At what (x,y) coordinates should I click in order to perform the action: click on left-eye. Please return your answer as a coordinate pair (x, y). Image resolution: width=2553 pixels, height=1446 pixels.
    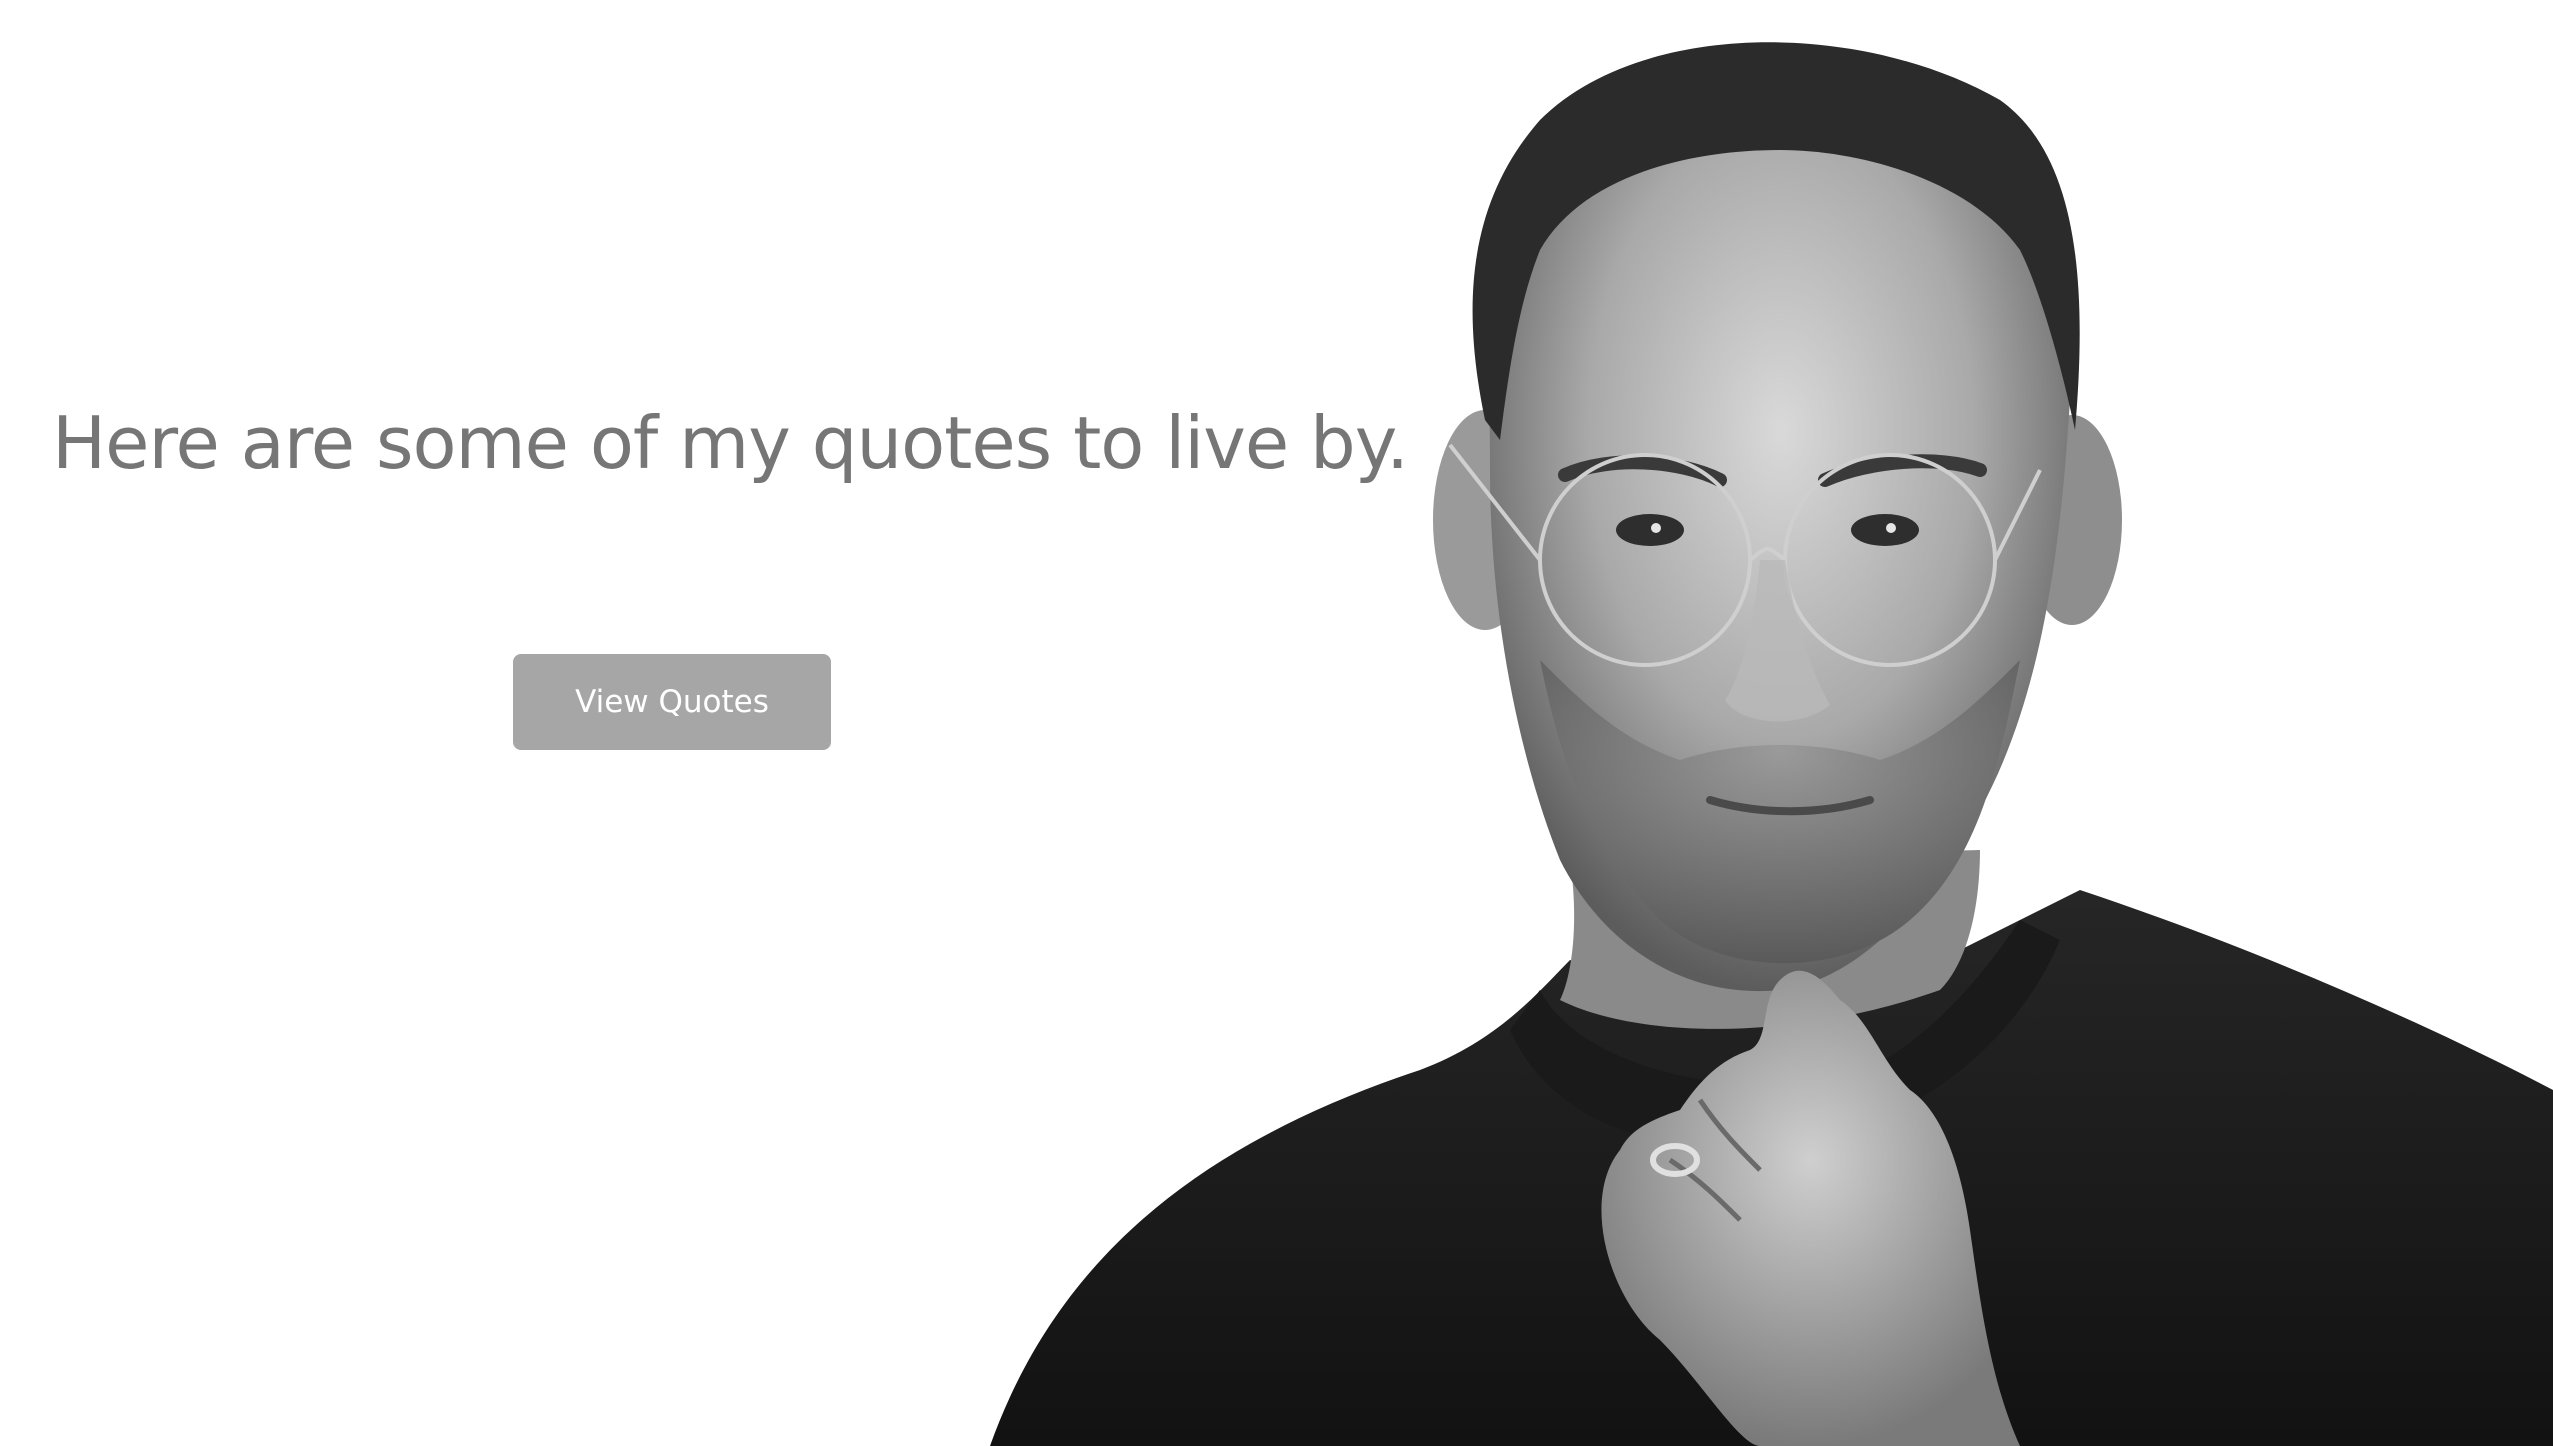
    Looking at the image, I should click on (1650, 530).